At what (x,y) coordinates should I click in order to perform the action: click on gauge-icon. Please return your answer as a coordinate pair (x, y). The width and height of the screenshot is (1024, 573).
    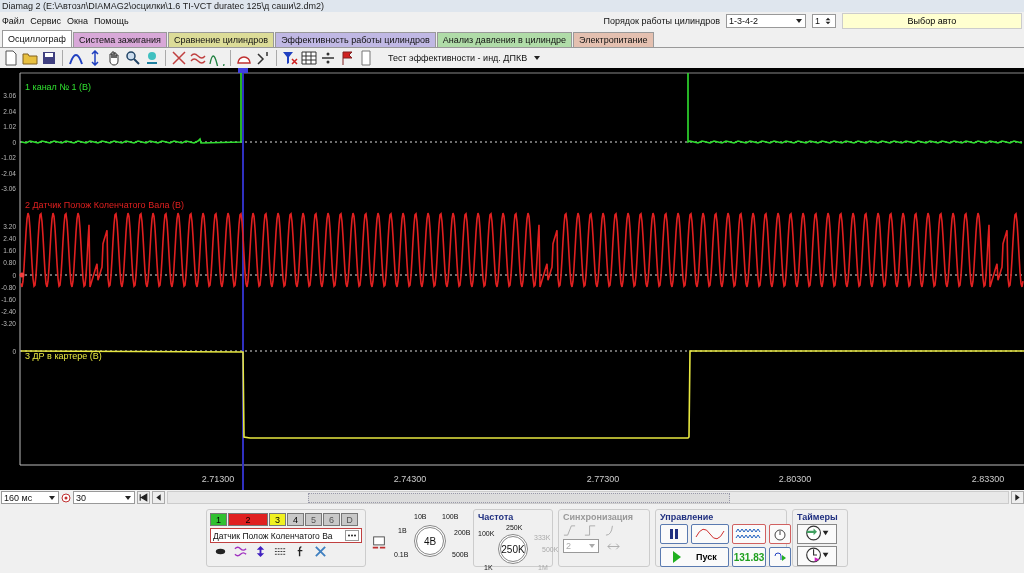
    Looking at the image, I should click on (780, 534).